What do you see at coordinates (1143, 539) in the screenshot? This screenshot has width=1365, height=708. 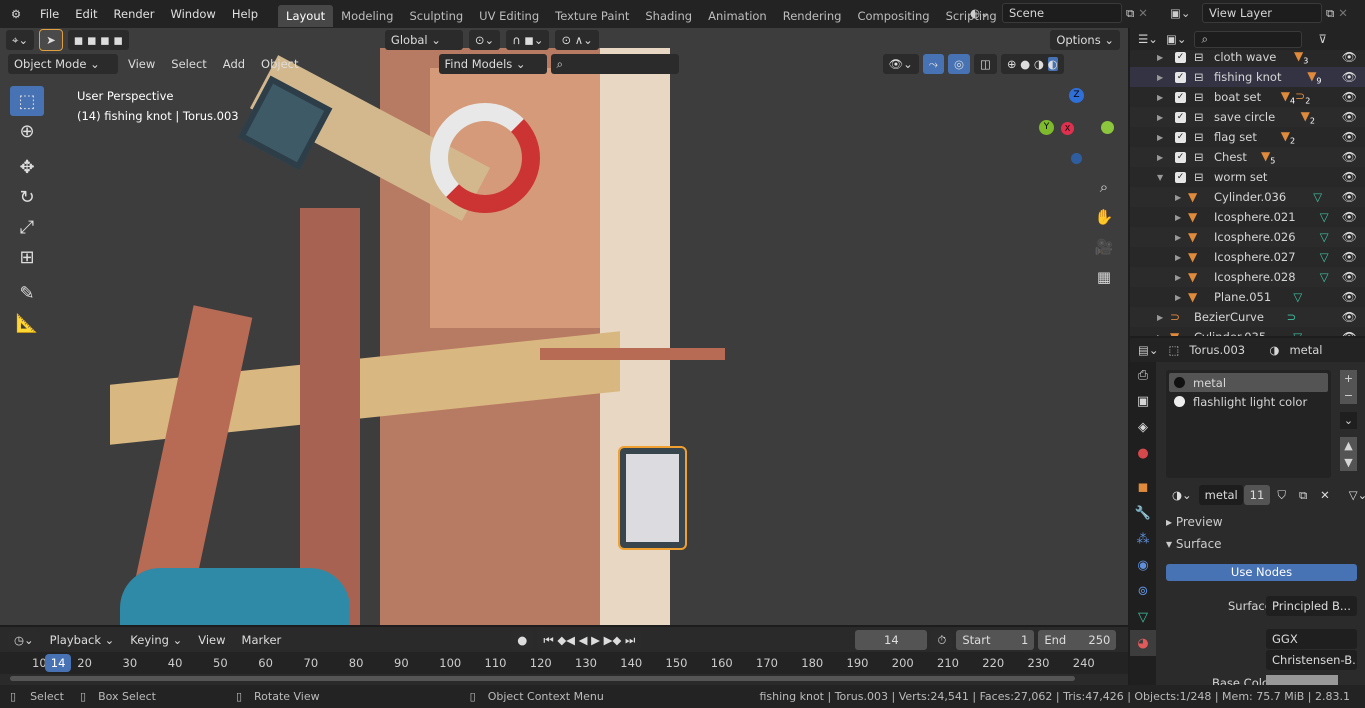 I see `particles-tab-icon: ⁂` at bounding box center [1143, 539].